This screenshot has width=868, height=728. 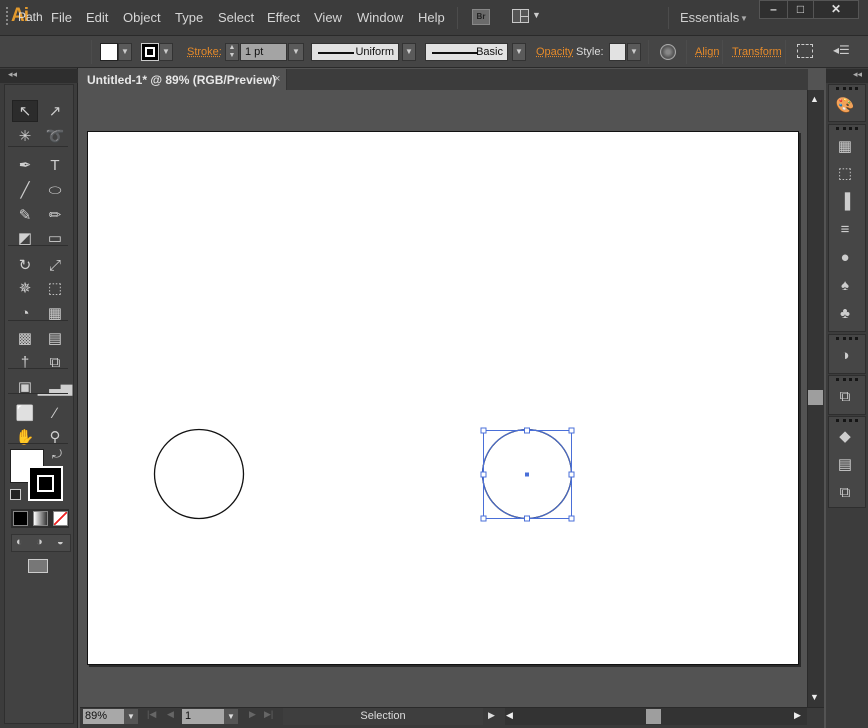 What do you see at coordinates (845, 314) in the screenshot?
I see `symbols-panel-icon: ♣` at bounding box center [845, 314].